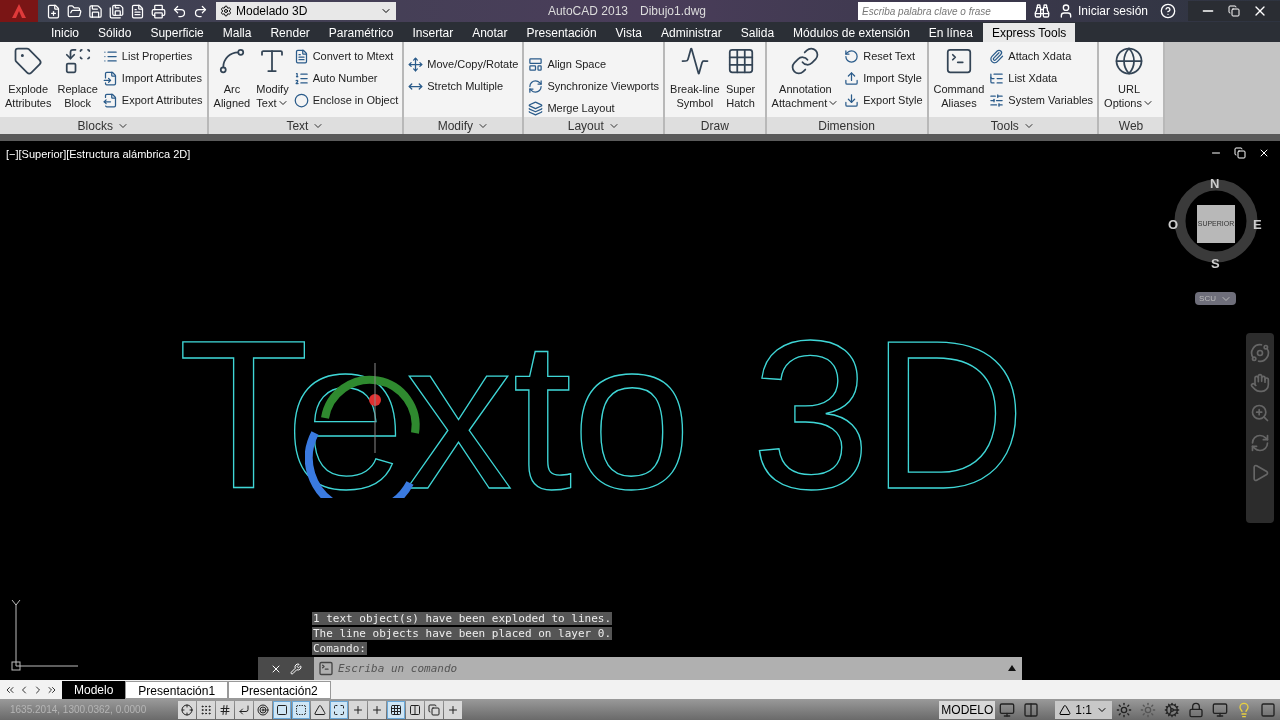 The height and width of the screenshot is (720, 1280). What do you see at coordinates (950, 32) in the screenshot?
I see `ribbon-tab: En línea` at bounding box center [950, 32].